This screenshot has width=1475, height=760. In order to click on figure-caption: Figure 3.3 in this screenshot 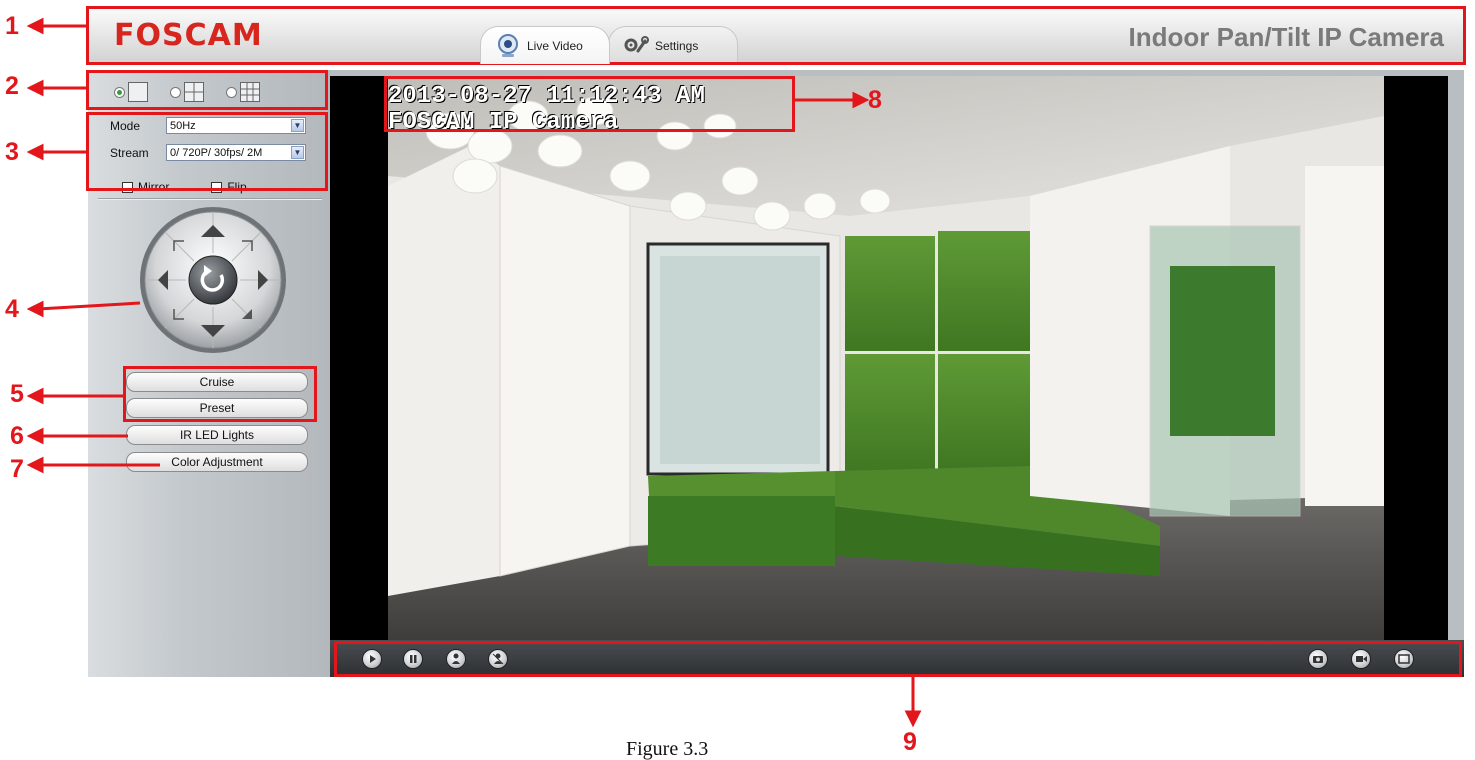, I will do `click(667, 749)`.